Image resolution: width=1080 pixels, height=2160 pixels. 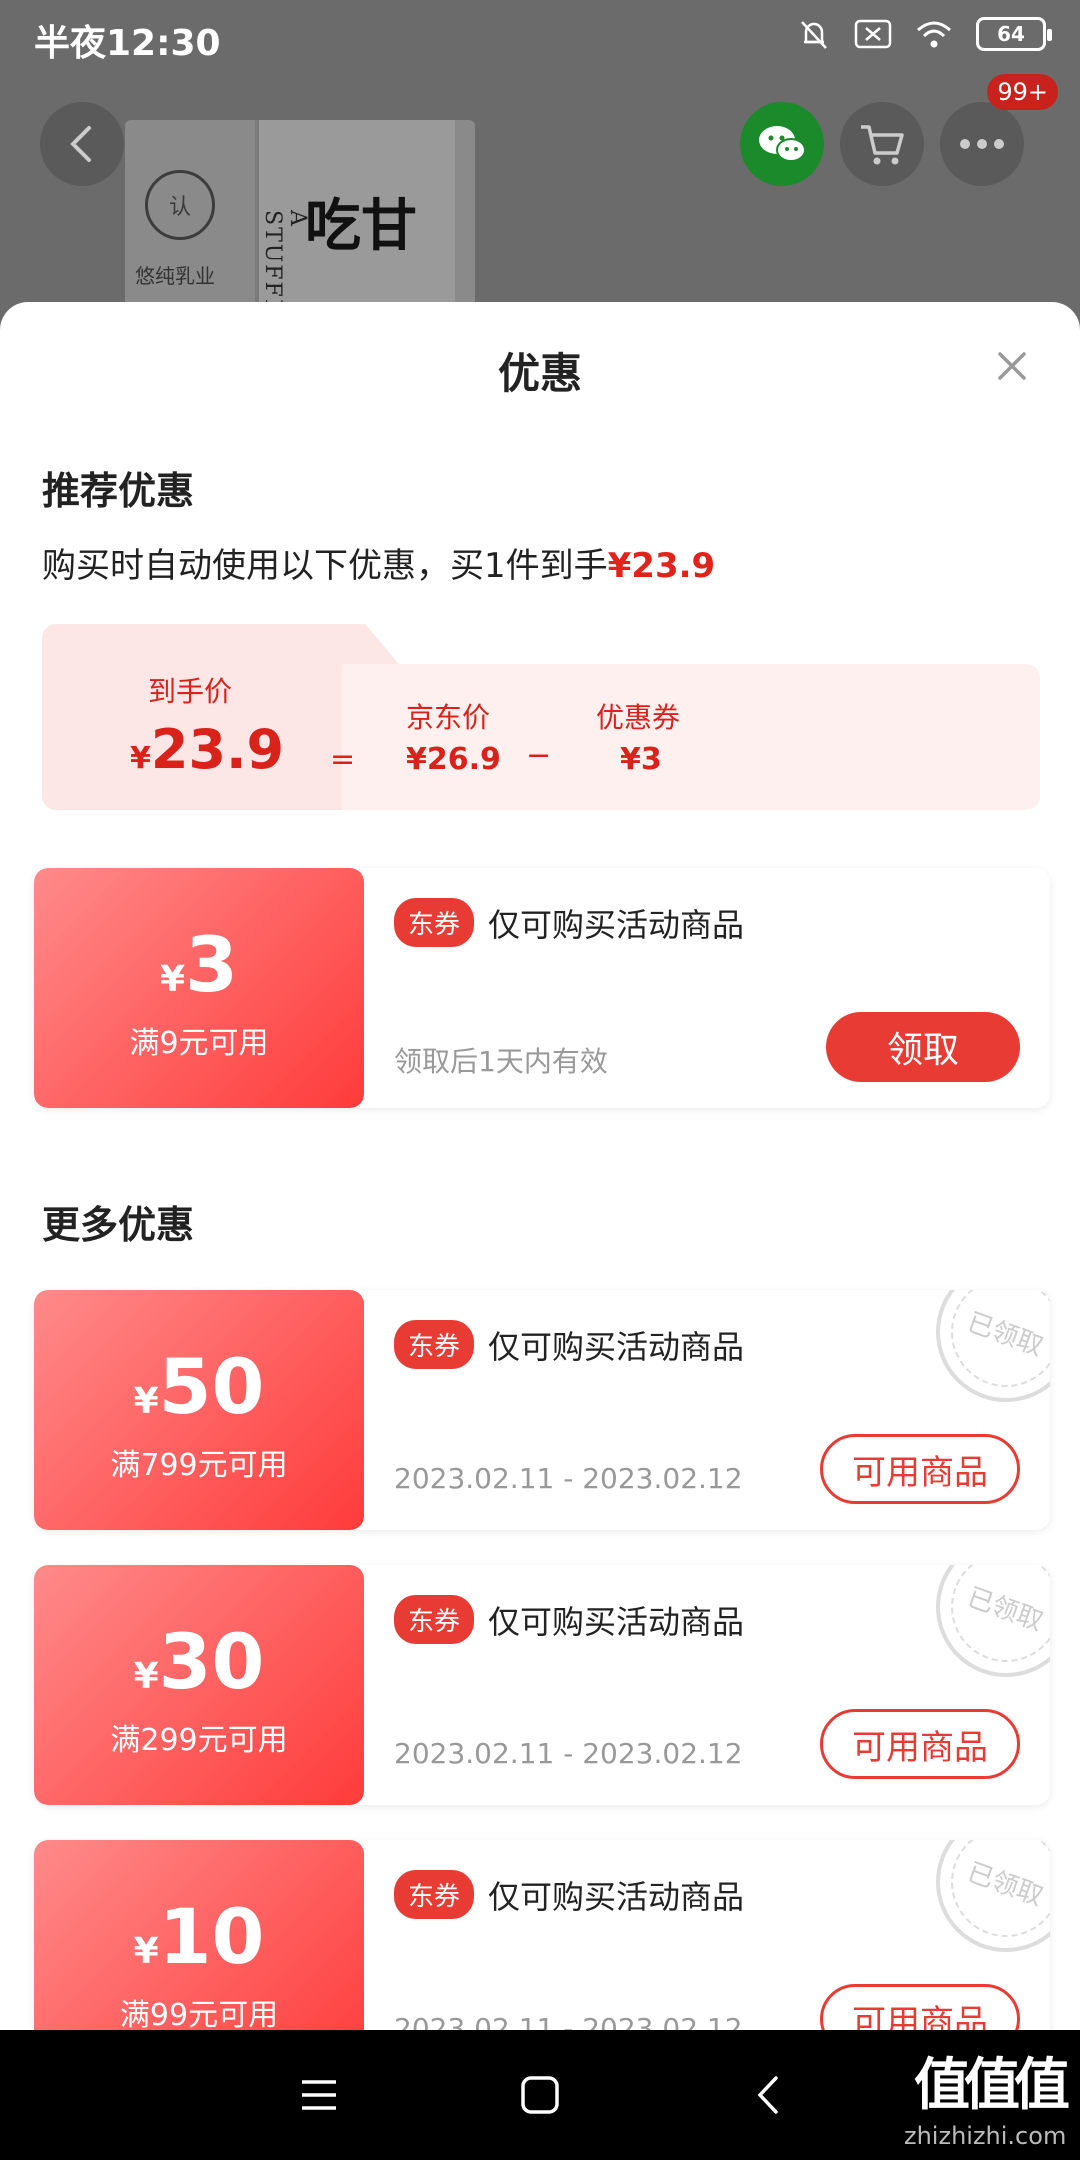 I want to click on mute-bell-icon, so click(x=814, y=35).